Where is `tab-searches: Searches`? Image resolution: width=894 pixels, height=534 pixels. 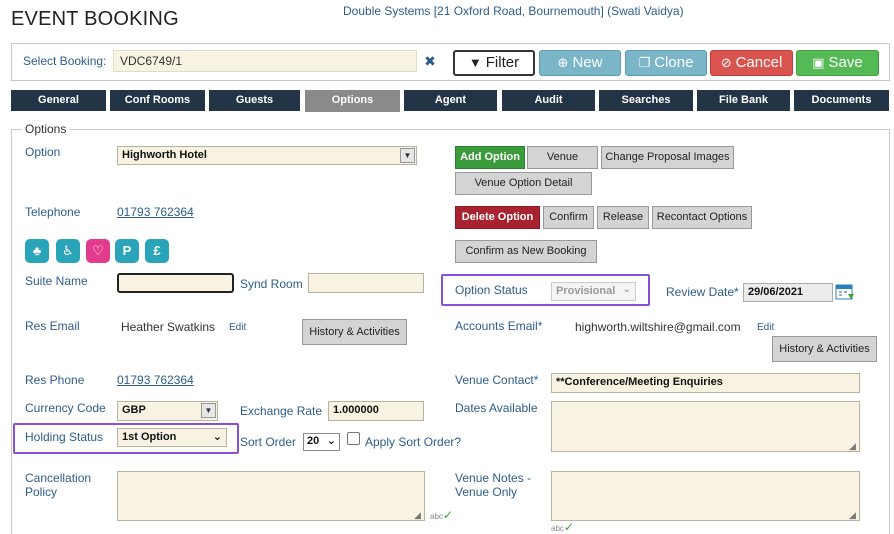 tab-searches: Searches is located at coordinates (646, 100).